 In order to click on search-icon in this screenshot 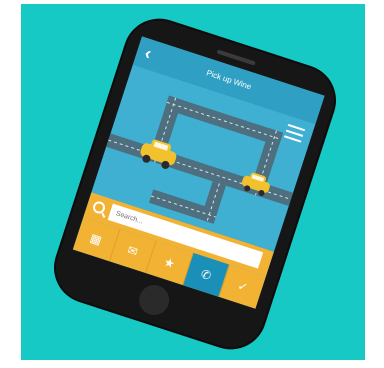, I will do `click(99, 207)`.